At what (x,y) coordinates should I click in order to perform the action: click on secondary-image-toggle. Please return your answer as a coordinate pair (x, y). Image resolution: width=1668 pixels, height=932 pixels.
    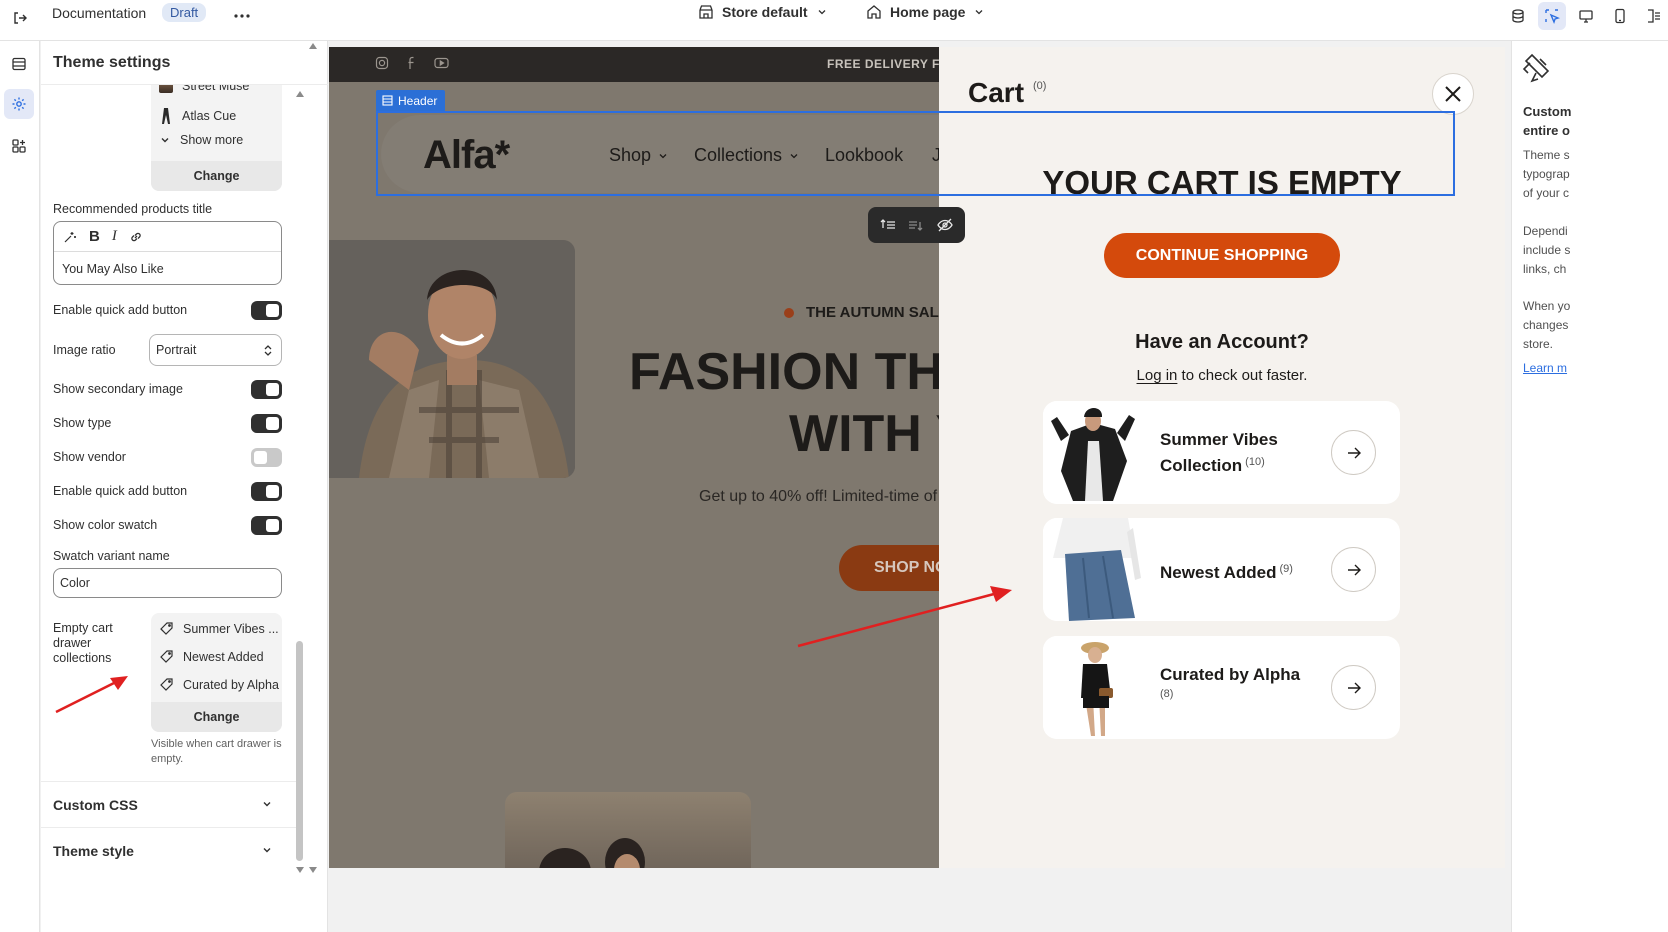
    Looking at the image, I should click on (266, 389).